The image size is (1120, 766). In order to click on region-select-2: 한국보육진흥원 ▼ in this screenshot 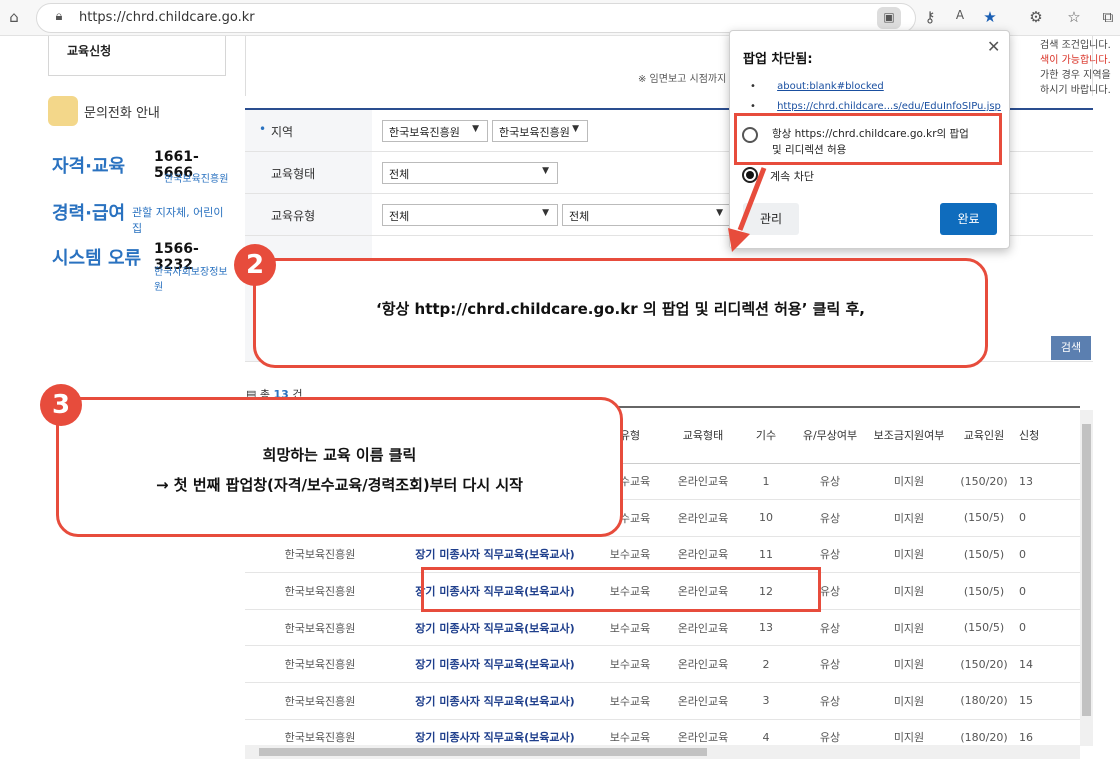, I will do `click(540, 131)`.